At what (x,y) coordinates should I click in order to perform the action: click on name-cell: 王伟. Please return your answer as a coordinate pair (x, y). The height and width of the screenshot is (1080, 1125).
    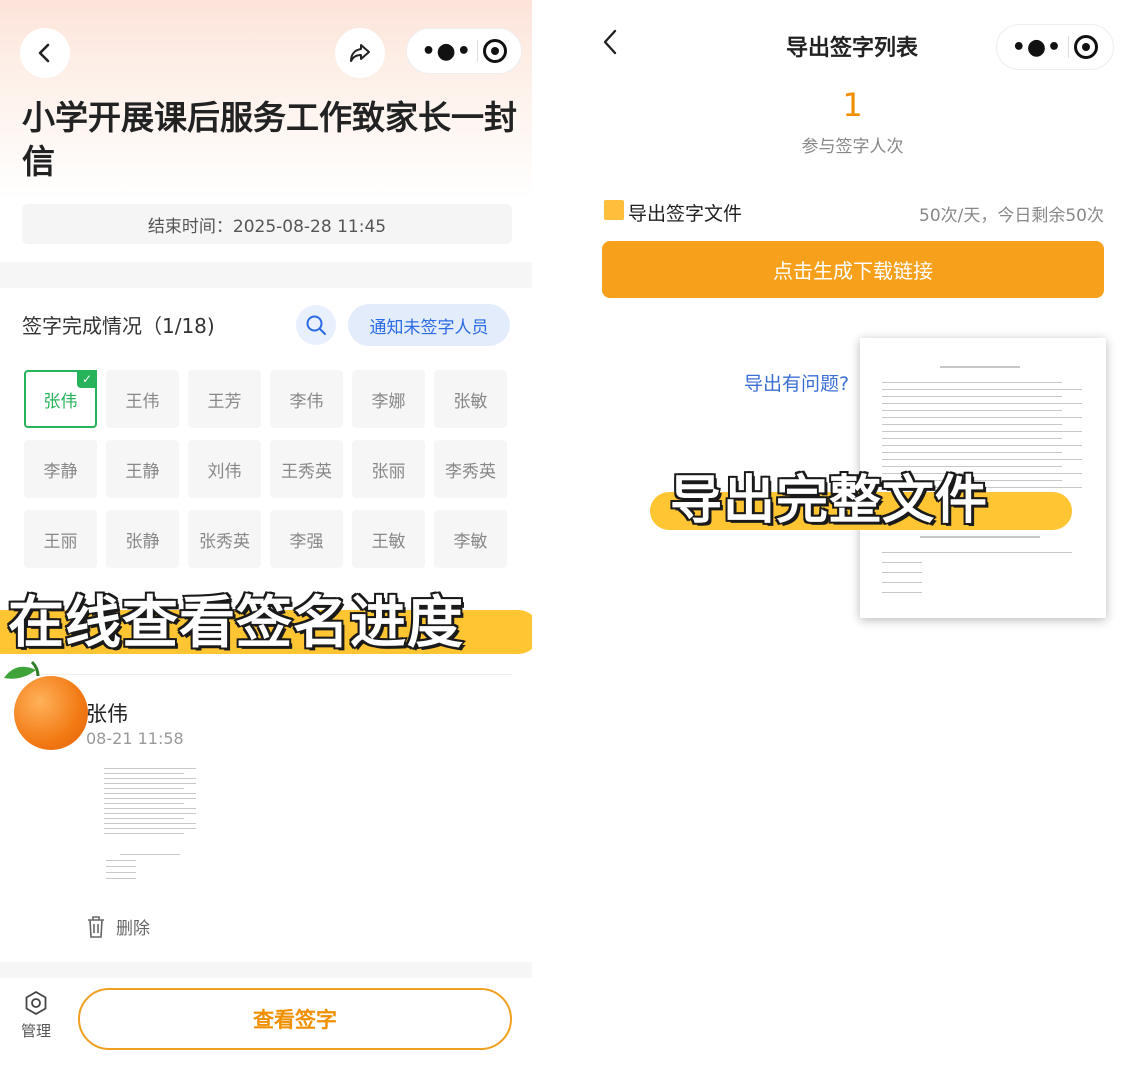
    Looking at the image, I should click on (142, 399).